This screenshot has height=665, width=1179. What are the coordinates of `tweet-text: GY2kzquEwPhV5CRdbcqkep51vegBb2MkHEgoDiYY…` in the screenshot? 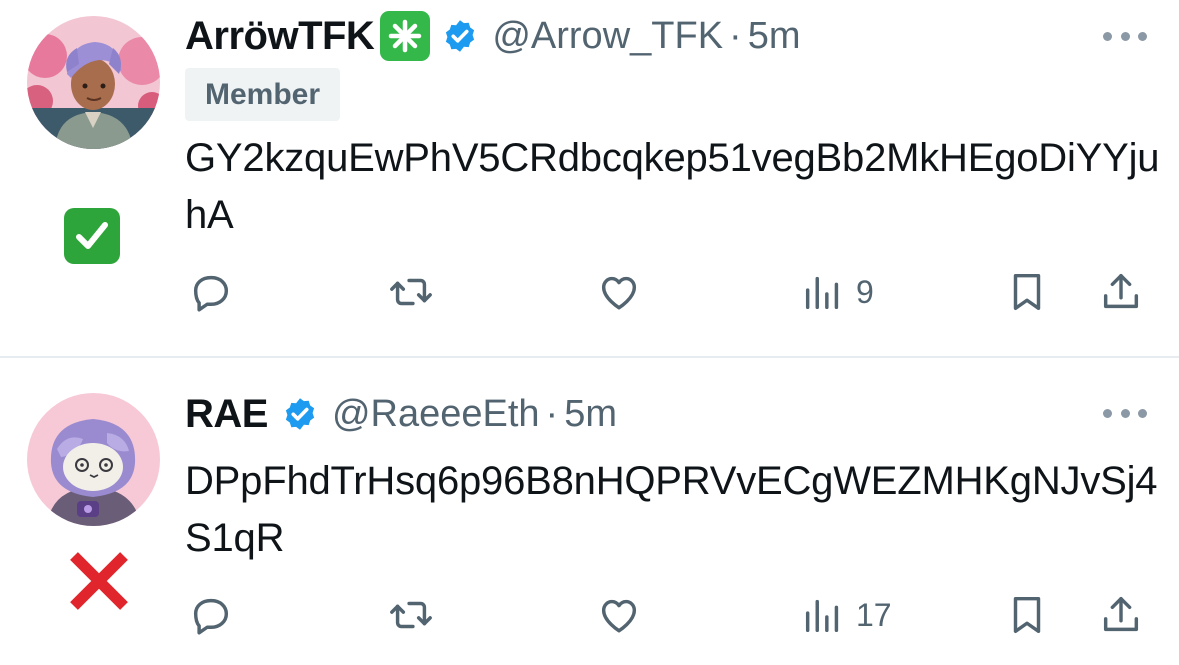 It's located at (672, 186).